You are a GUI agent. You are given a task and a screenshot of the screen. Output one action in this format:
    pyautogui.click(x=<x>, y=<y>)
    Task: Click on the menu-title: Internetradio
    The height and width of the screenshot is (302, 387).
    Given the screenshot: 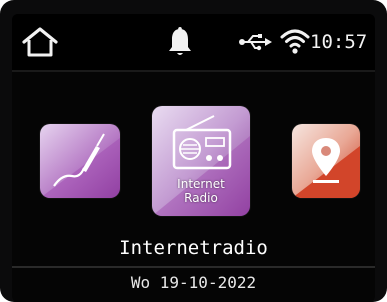 What is the action you would take?
    pyautogui.click(x=193, y=248)
    